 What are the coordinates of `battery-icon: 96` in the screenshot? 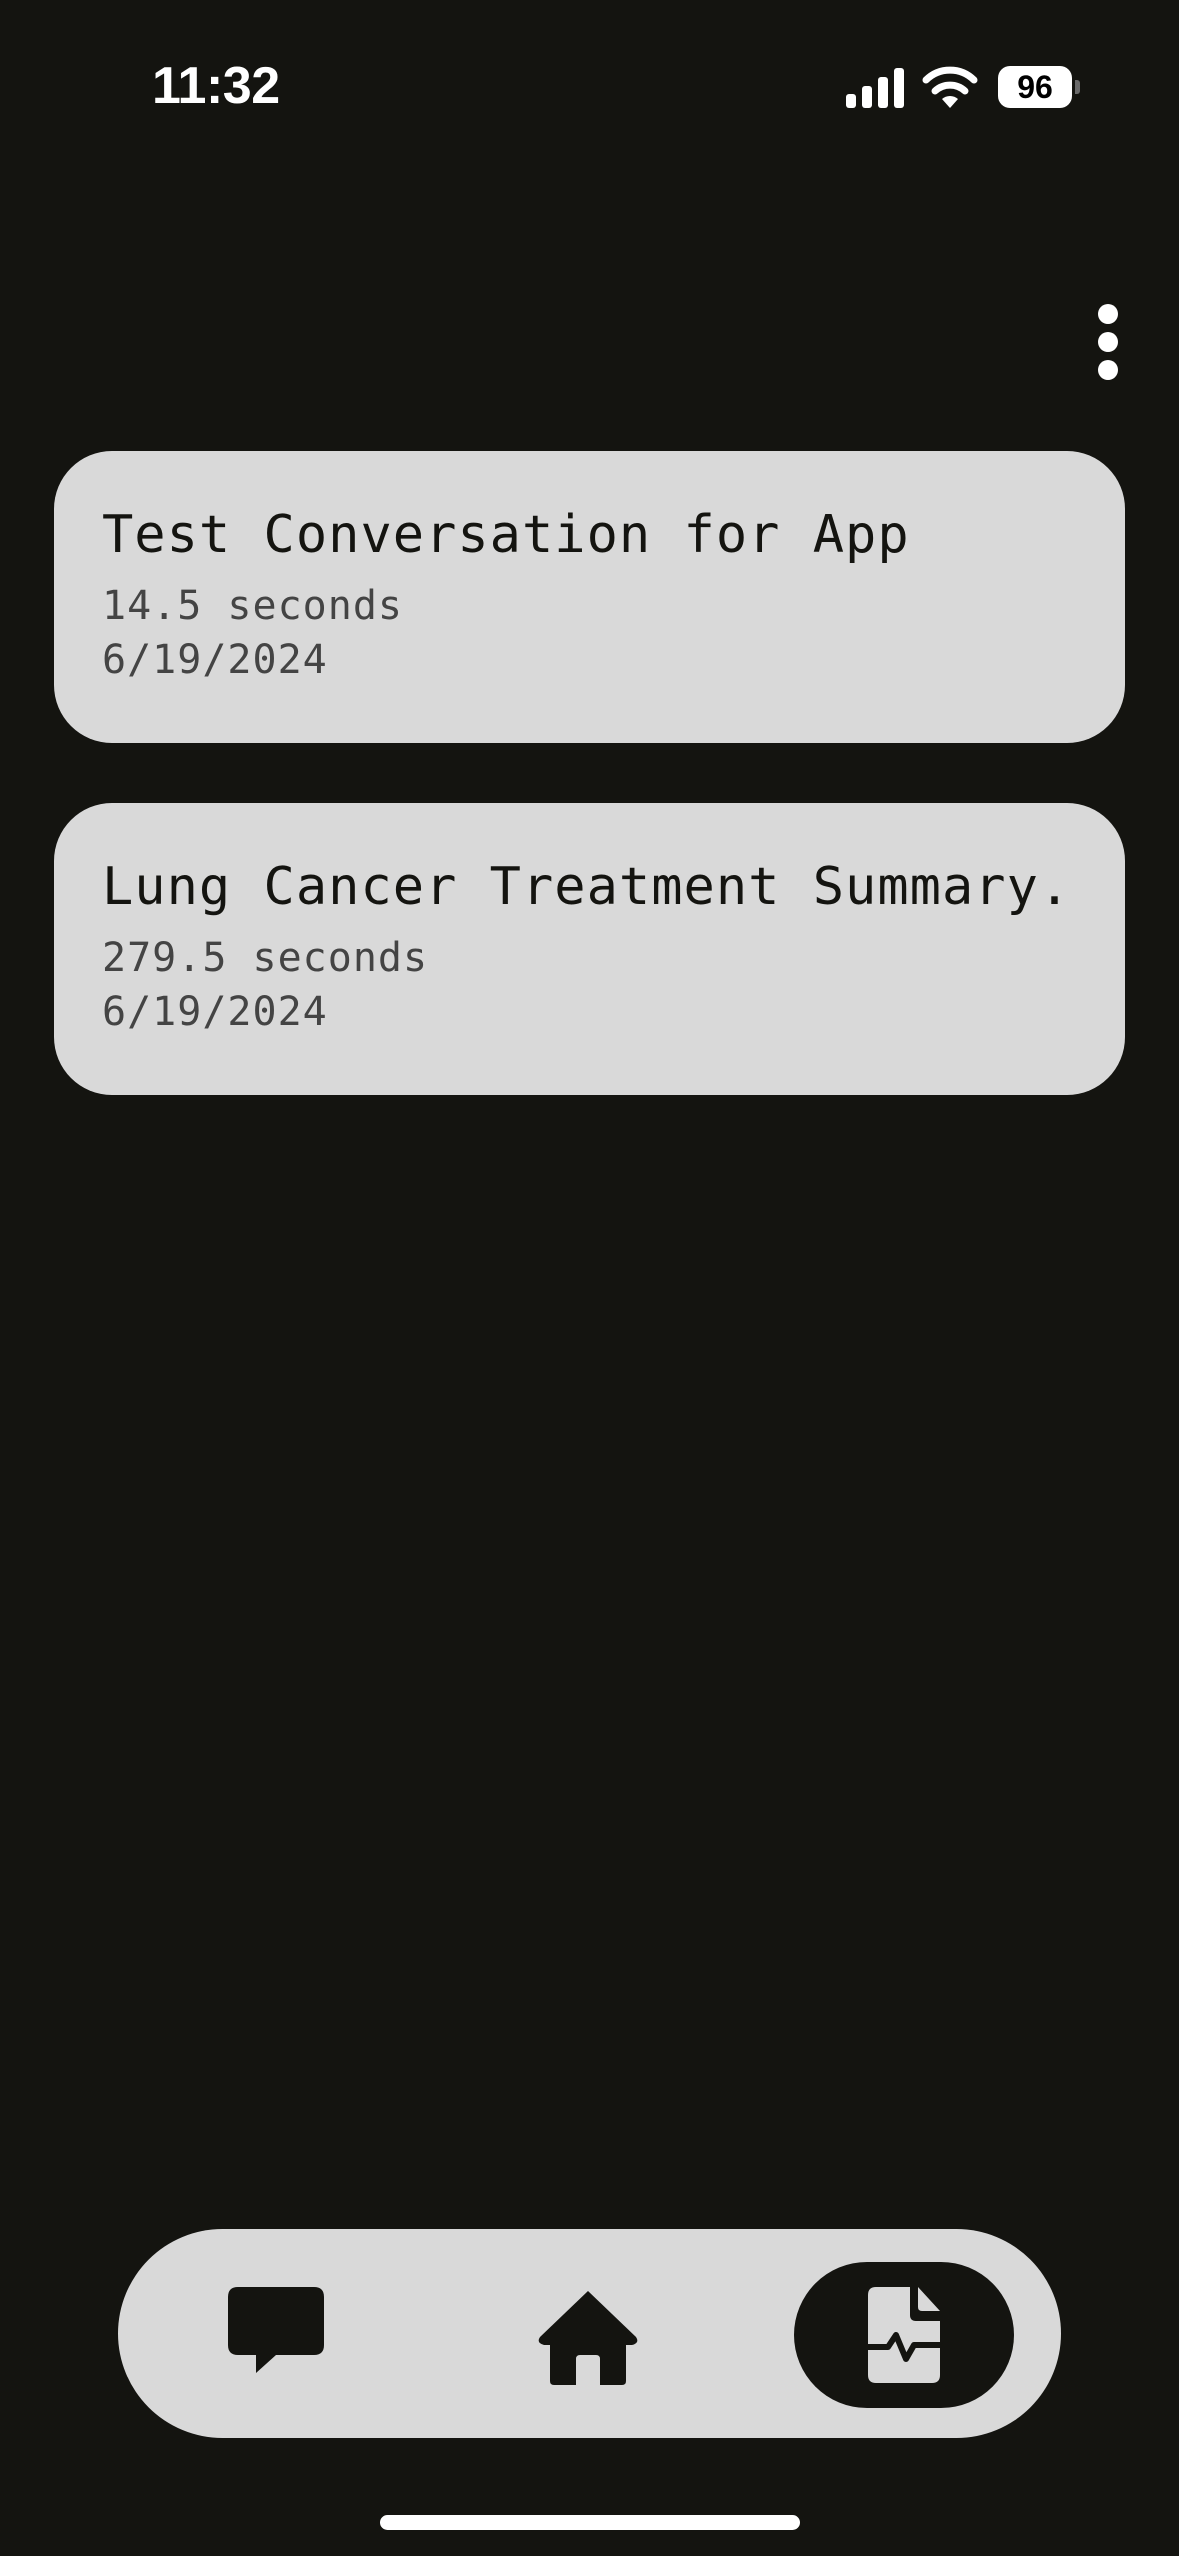 It's located at (1039, 87).